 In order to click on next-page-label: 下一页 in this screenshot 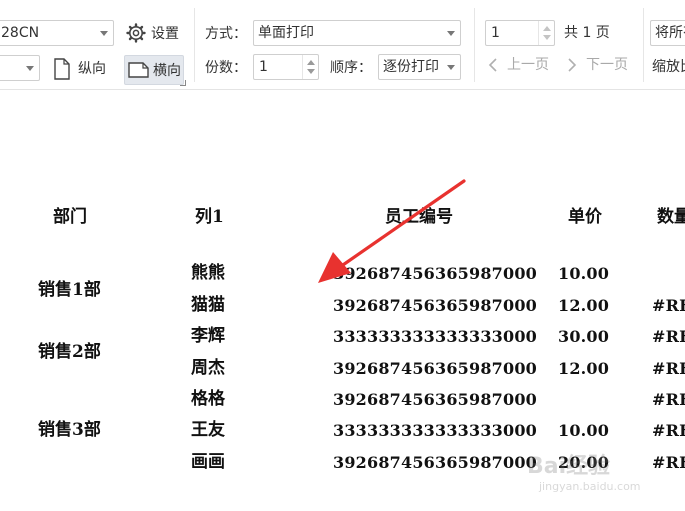, I will do `click(607, 65)`.